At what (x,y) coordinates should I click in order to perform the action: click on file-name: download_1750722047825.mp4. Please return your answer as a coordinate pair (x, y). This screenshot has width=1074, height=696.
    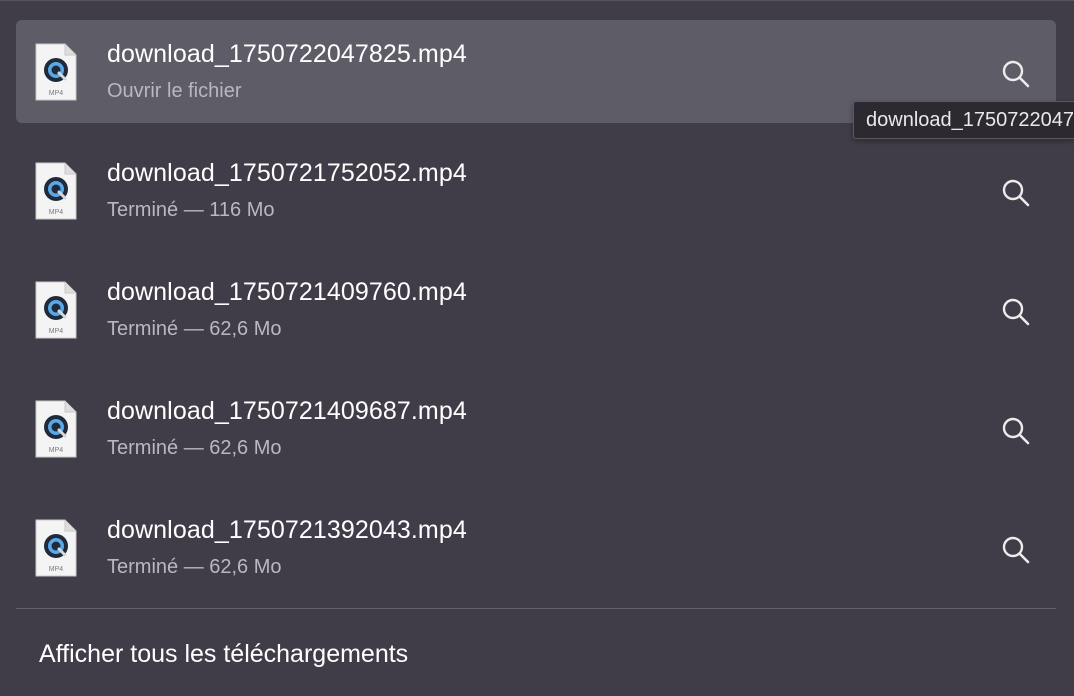
    Looking at the image, I should click on (287, 54).